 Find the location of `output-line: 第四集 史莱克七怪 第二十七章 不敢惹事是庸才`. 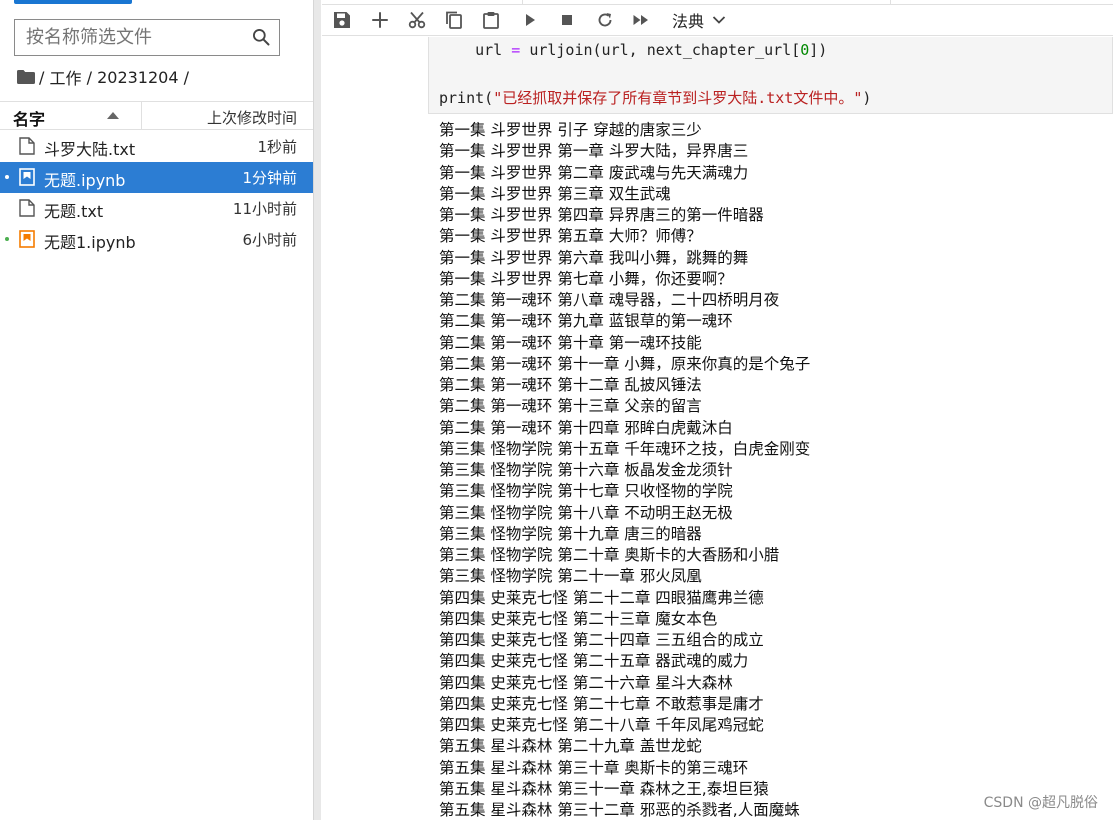

output-line: 第四集 史莱克七怪 第二十七章 不敢惹事是庸才 is located at coordinates (601, 703).